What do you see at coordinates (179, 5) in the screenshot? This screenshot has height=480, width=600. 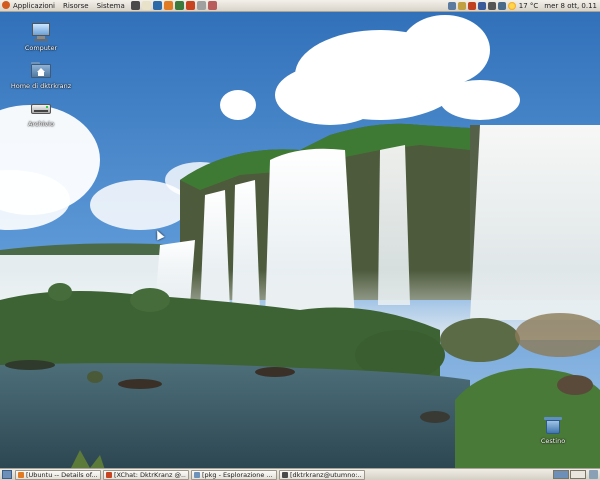 I see `chat-icon` at bounding box center [179, 5].